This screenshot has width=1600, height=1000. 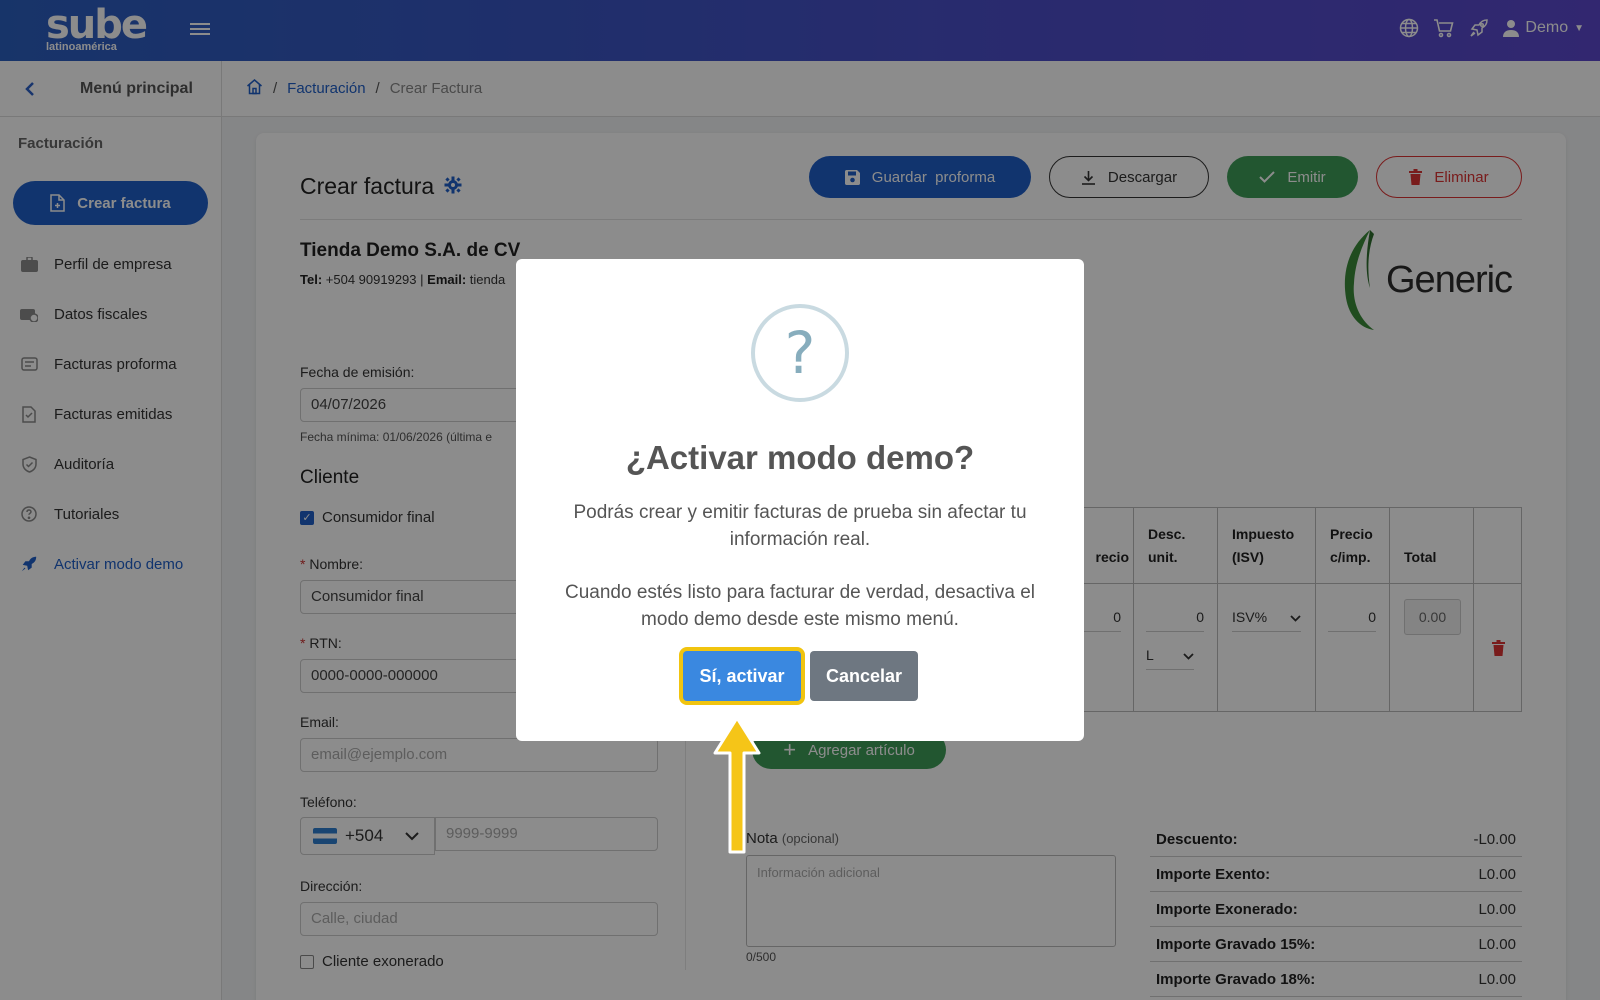 I want to click on confirm-activate-button: Sí, activar, so click(x=742, y=676).